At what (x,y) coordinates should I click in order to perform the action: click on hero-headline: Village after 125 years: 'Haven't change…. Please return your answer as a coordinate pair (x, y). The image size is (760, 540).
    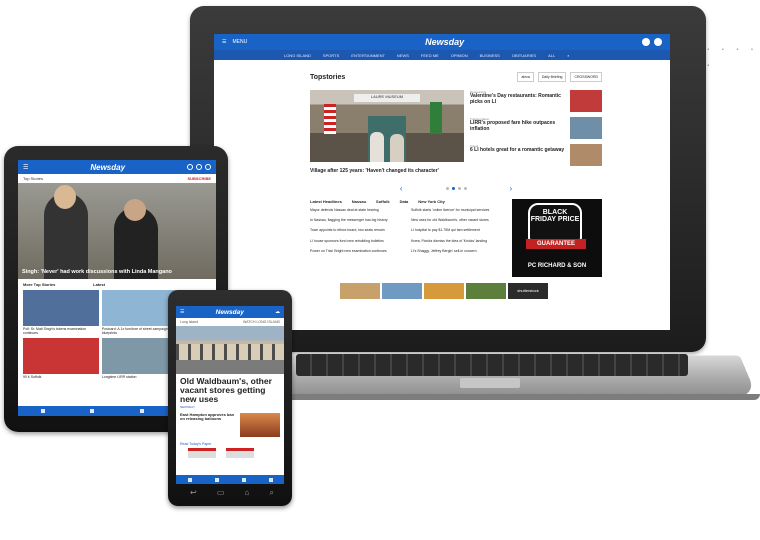
    Looking at the image, I should click on (387, 171).